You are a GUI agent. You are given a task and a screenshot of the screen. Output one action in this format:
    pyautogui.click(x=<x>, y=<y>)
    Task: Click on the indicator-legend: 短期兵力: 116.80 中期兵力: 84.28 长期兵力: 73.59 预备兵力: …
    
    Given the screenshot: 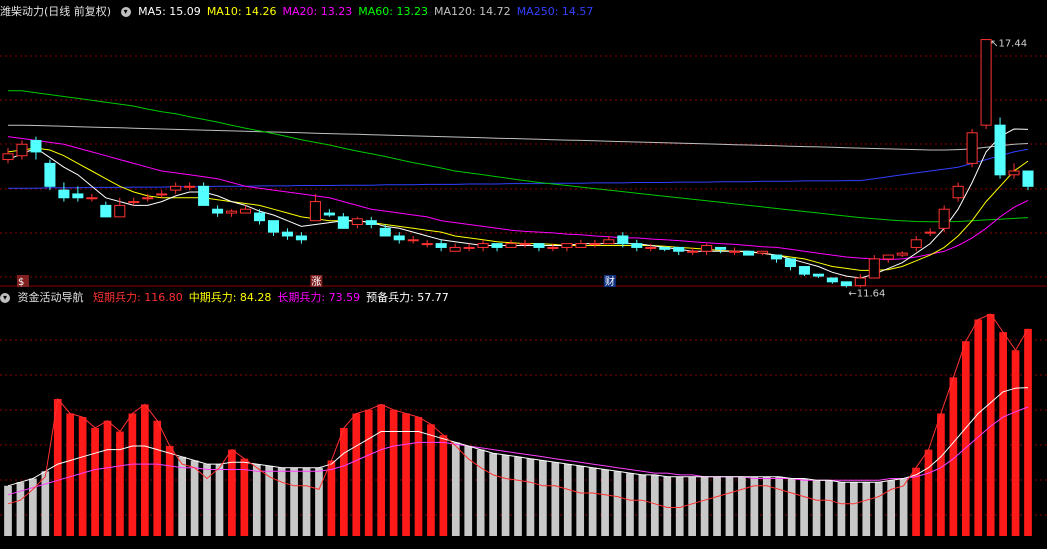 What is the action you would take?
    pyautogui.click(x=274, y=297)
    